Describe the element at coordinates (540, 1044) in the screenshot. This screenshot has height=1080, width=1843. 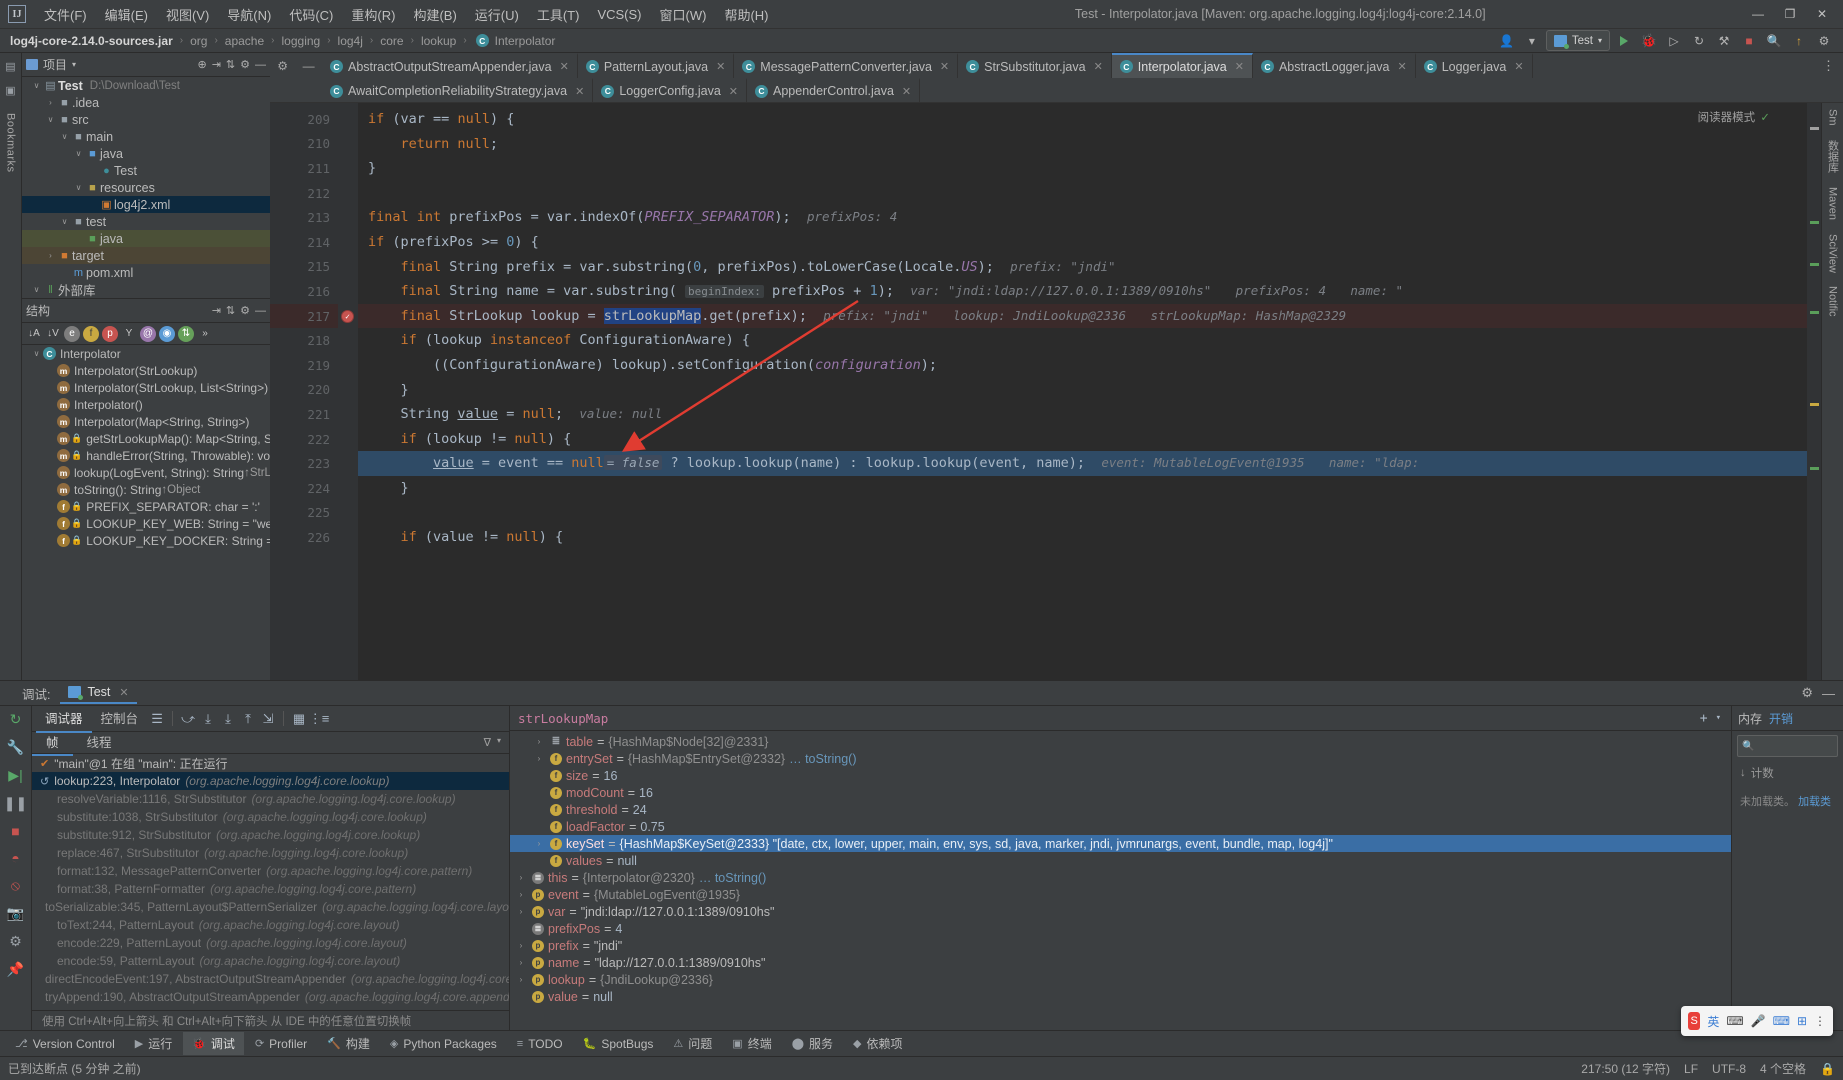
I see `bottom-tool-button: ≡ TODO` at that location.